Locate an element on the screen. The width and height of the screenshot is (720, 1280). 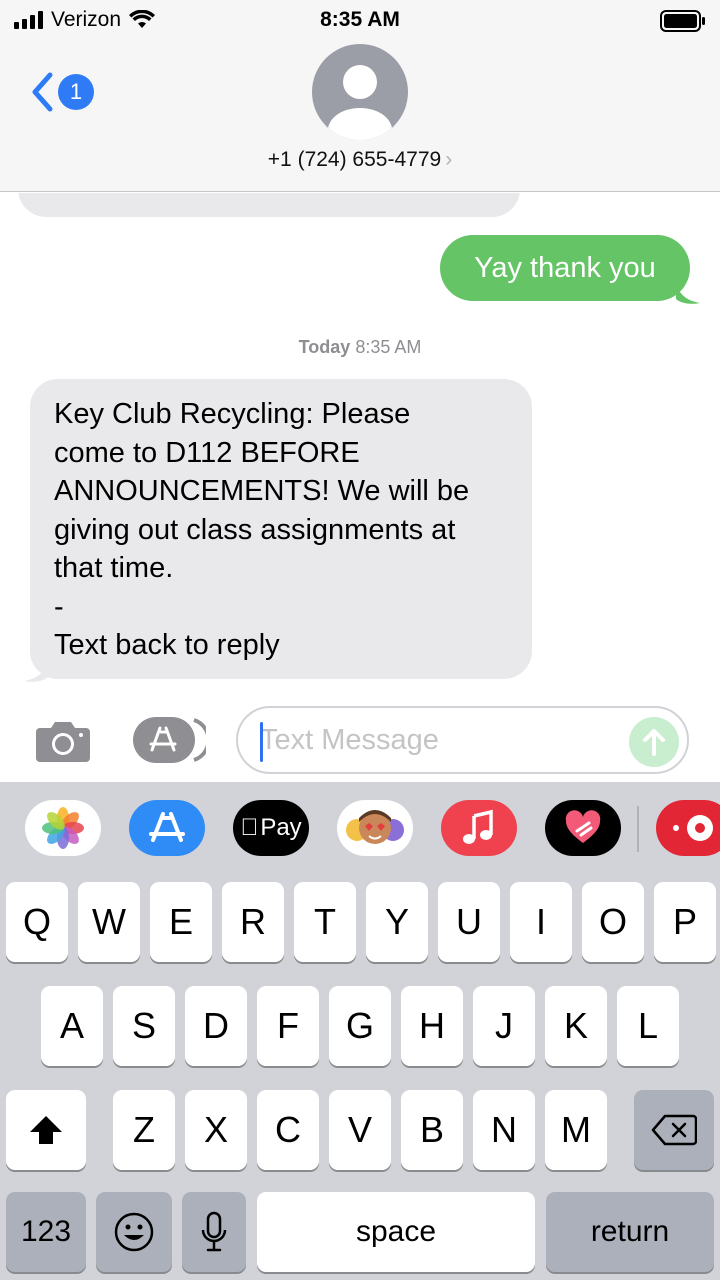
send-button is located at coordinates (654, 742).